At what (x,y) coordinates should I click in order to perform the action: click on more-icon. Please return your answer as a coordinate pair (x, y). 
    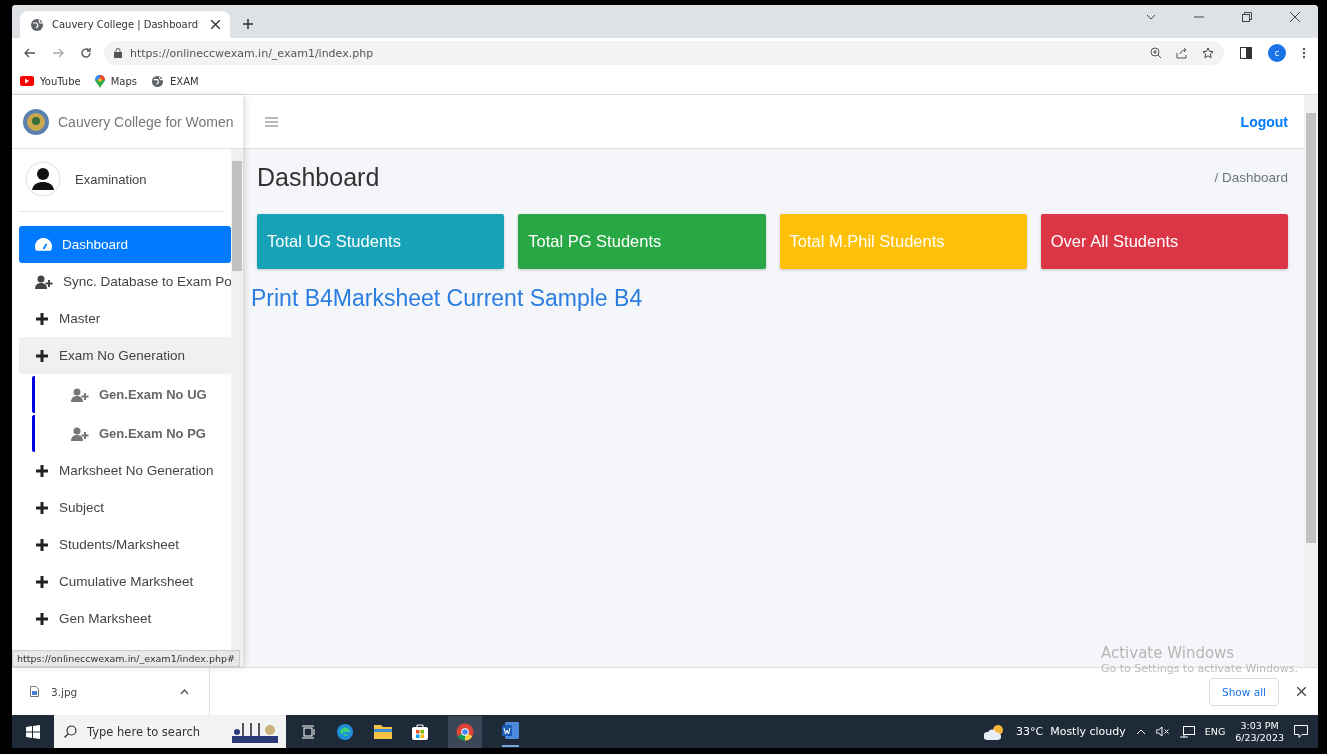
    Looking at the image, I should click on (1304, 53).